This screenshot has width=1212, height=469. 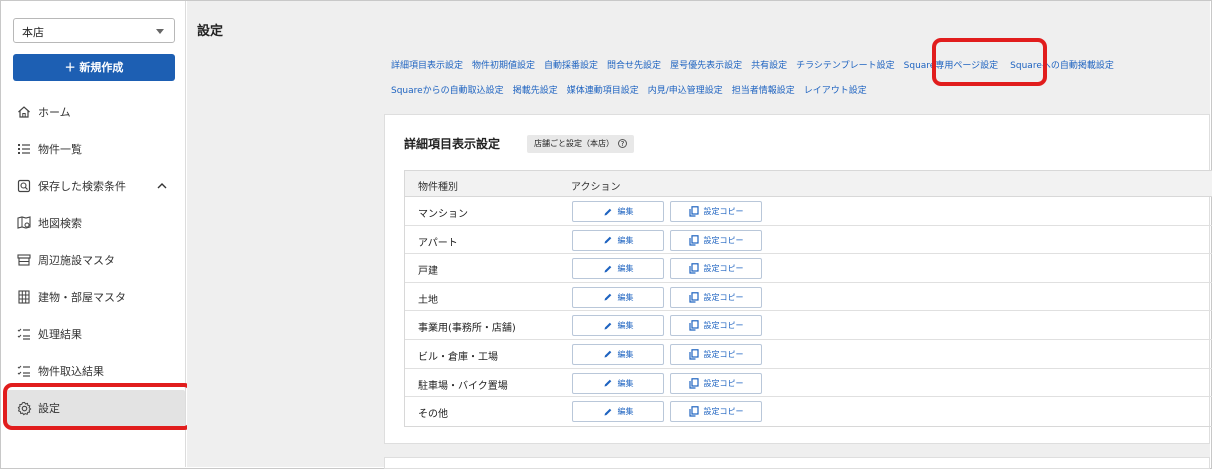 What do you see at coordinates (571, 66) in the screenshot?
I see `link-auto-numbering: 自動採番設定` at bounding box center [571, 66].